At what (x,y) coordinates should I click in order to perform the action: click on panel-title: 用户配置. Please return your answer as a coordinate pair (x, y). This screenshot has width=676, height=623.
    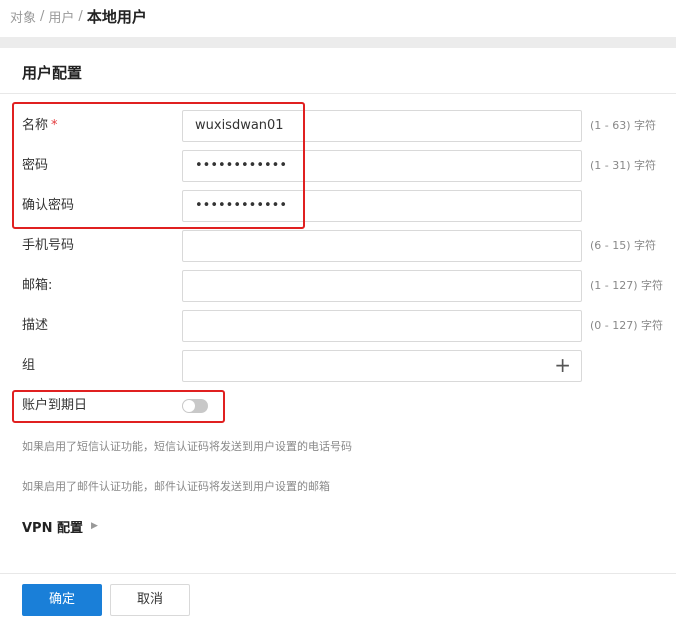
    Looking at the image, I should click on (52, 73).